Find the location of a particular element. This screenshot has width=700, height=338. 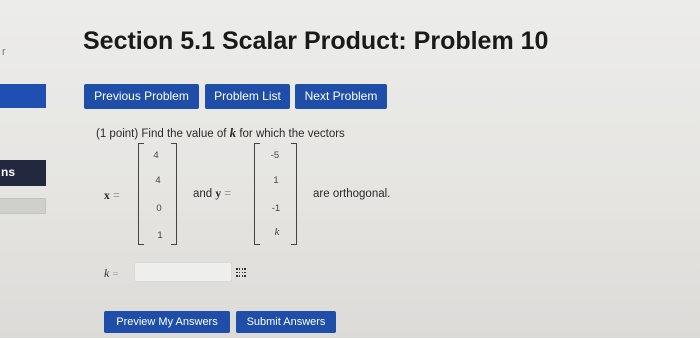

y-vector-entry: k is located at coordinates (277, 232).